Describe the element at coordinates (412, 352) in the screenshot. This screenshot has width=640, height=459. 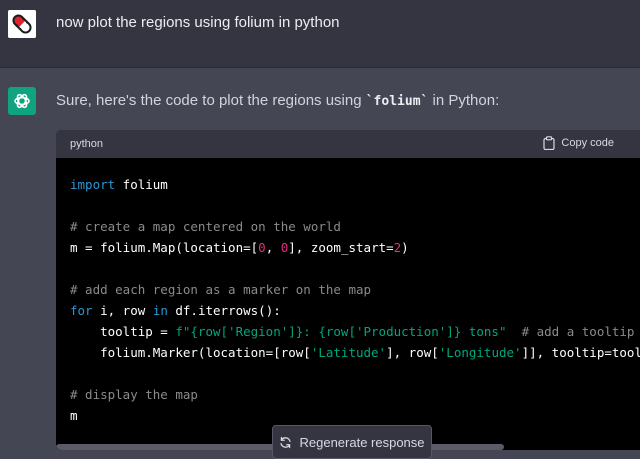
I see `code-token: ], row[` at that location.